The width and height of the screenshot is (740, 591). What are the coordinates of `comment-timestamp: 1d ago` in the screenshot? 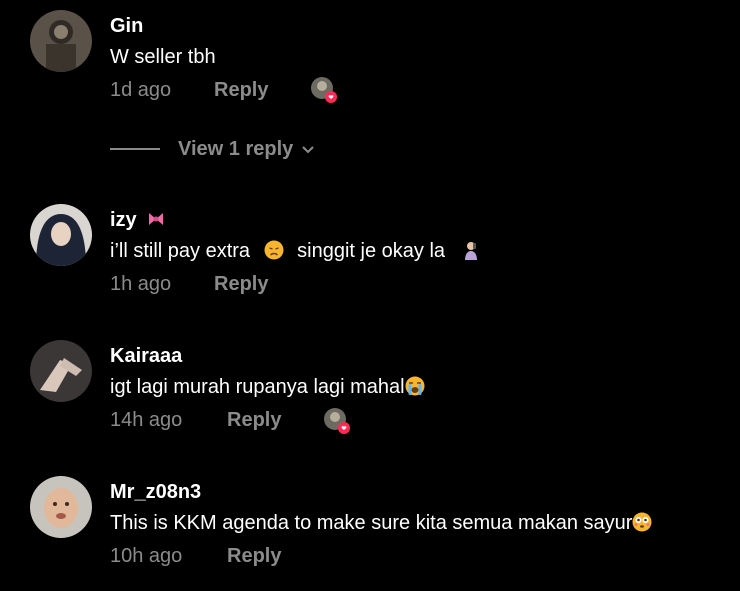 It's located at (141, 90).